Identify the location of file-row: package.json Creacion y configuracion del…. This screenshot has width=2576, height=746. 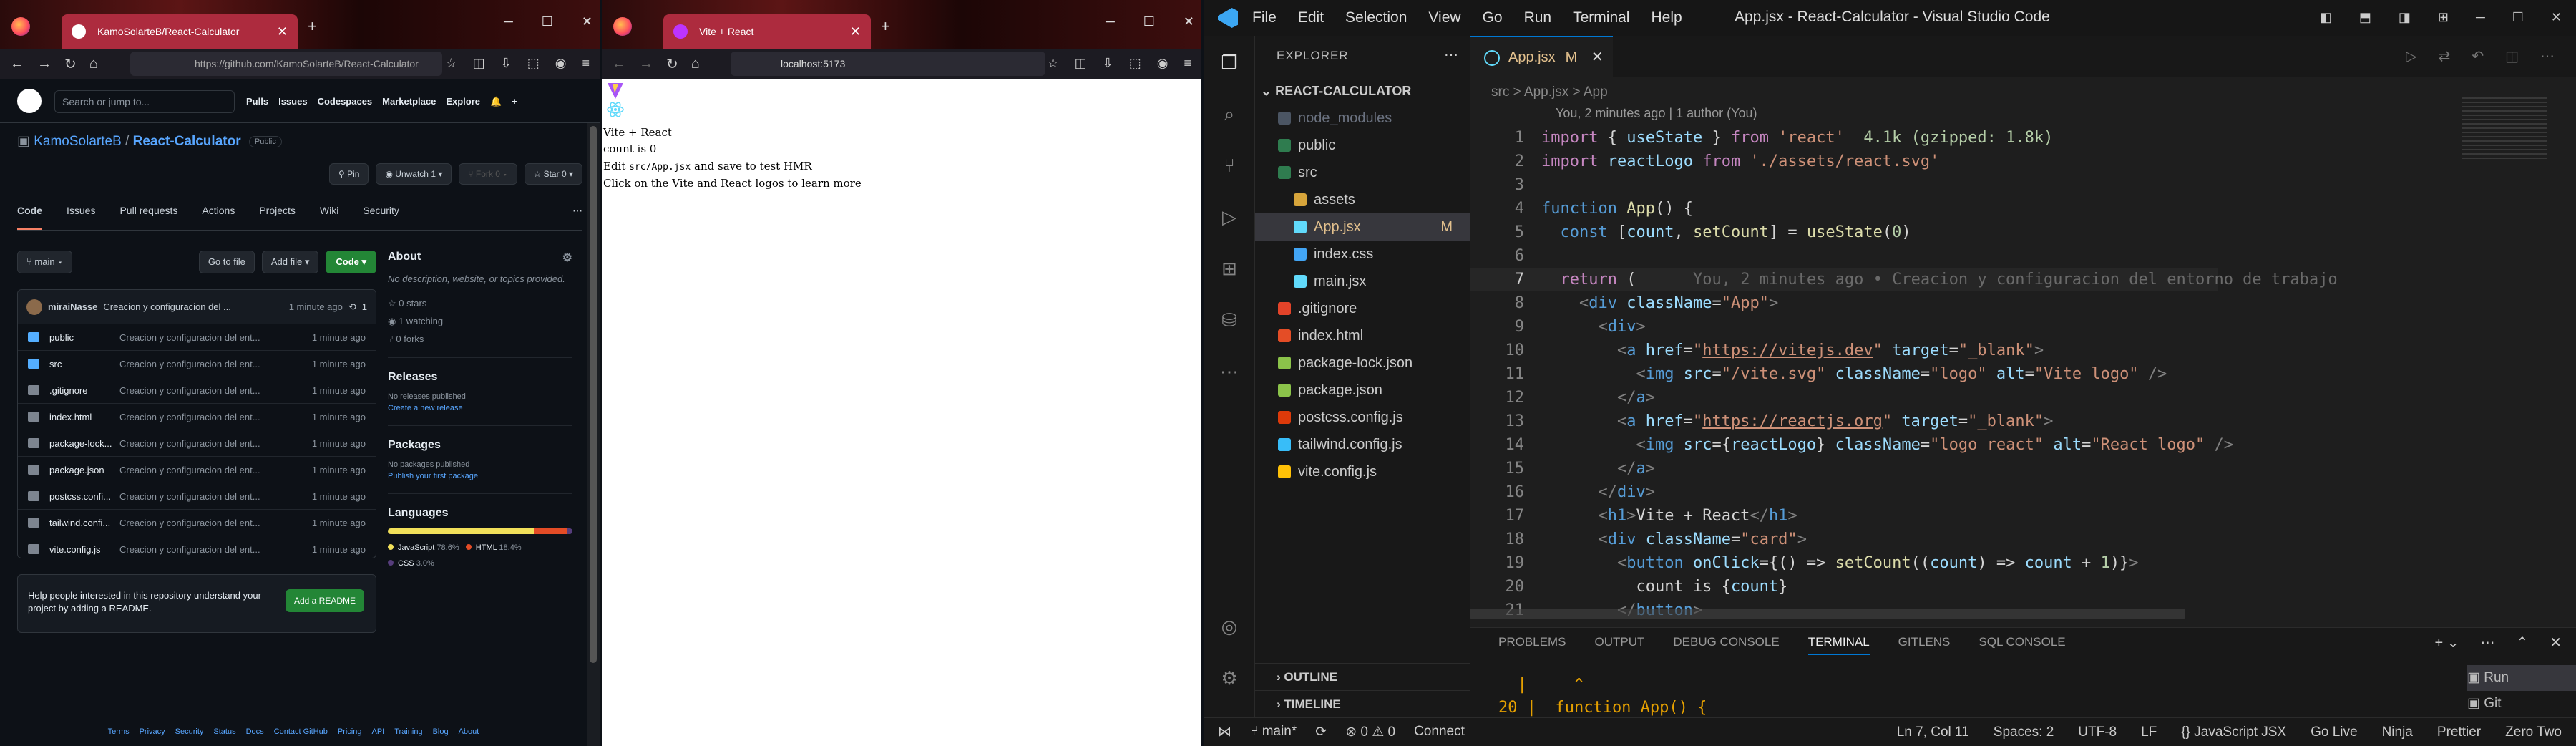
(197, 470).